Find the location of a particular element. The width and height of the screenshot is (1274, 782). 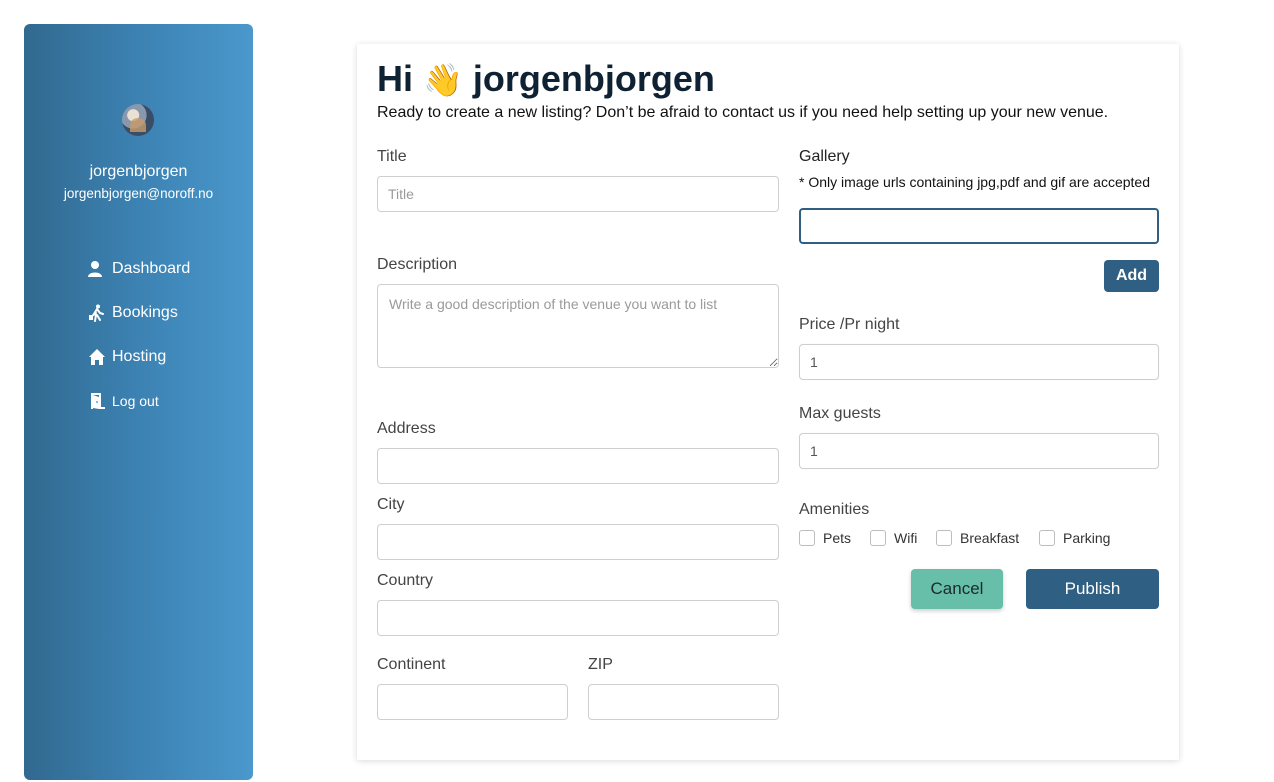

description-label: Description is located at coordinates (417, 264).